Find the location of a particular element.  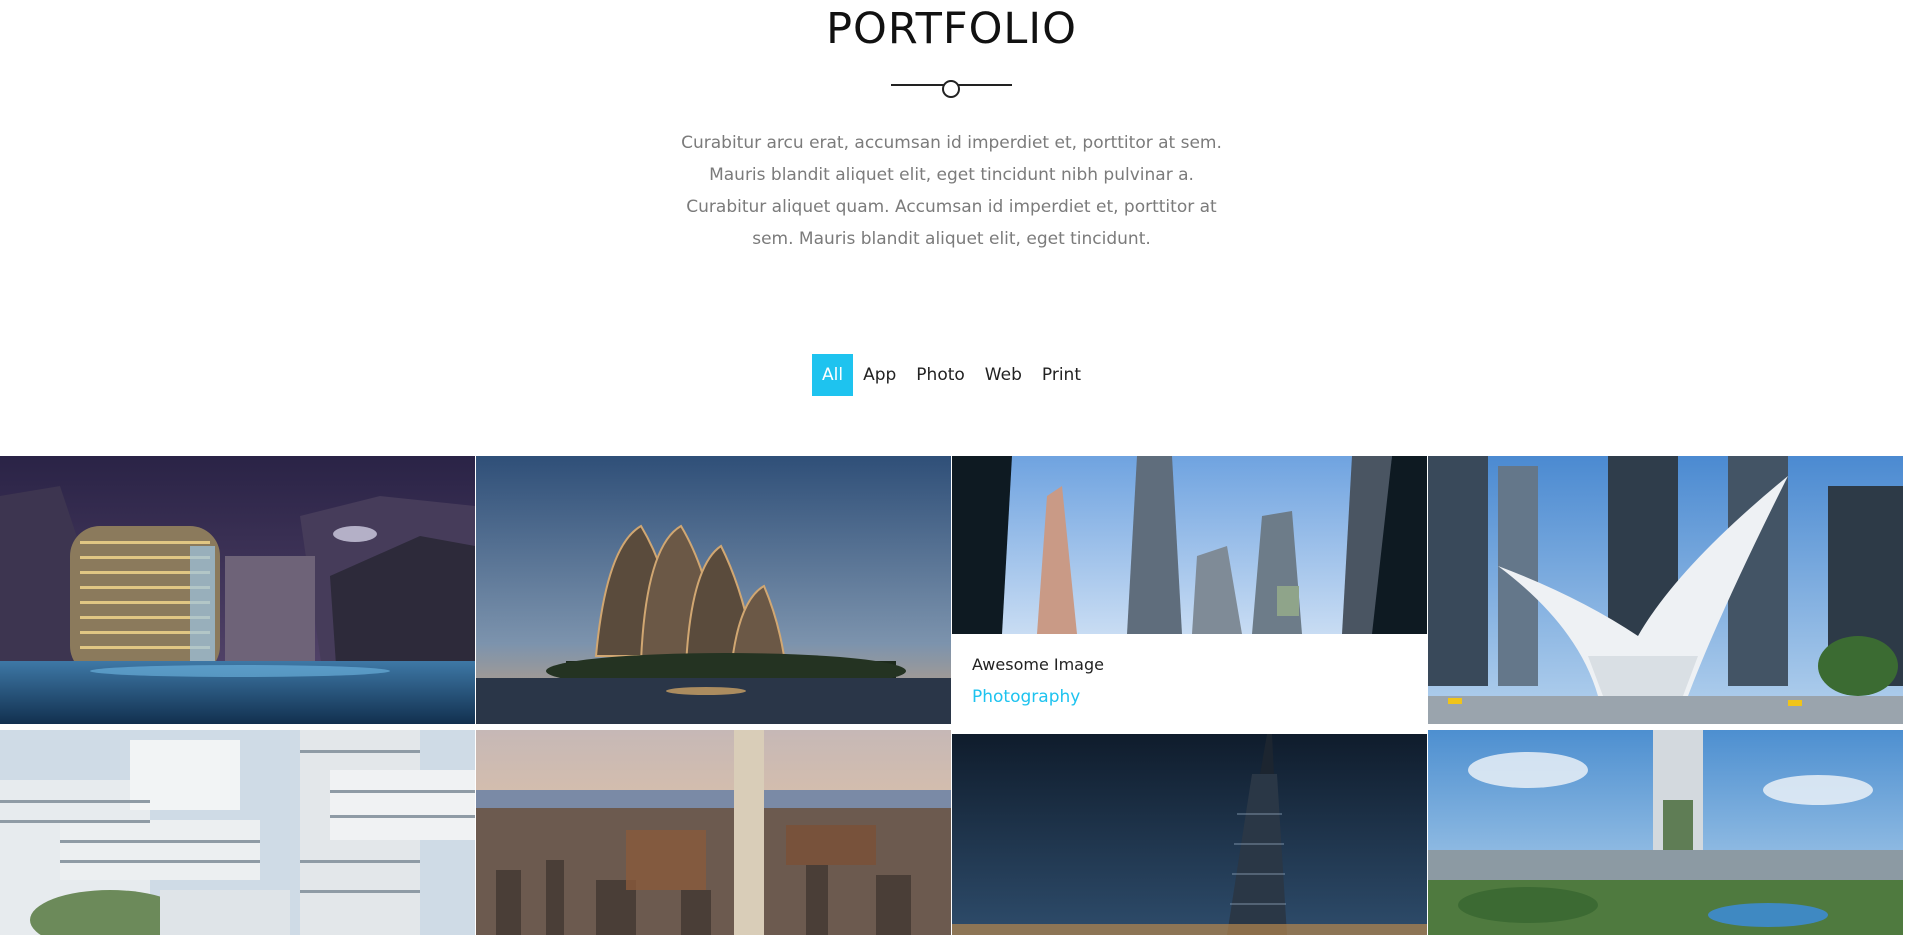

city-tower-image is located at coordinates (713, 832).